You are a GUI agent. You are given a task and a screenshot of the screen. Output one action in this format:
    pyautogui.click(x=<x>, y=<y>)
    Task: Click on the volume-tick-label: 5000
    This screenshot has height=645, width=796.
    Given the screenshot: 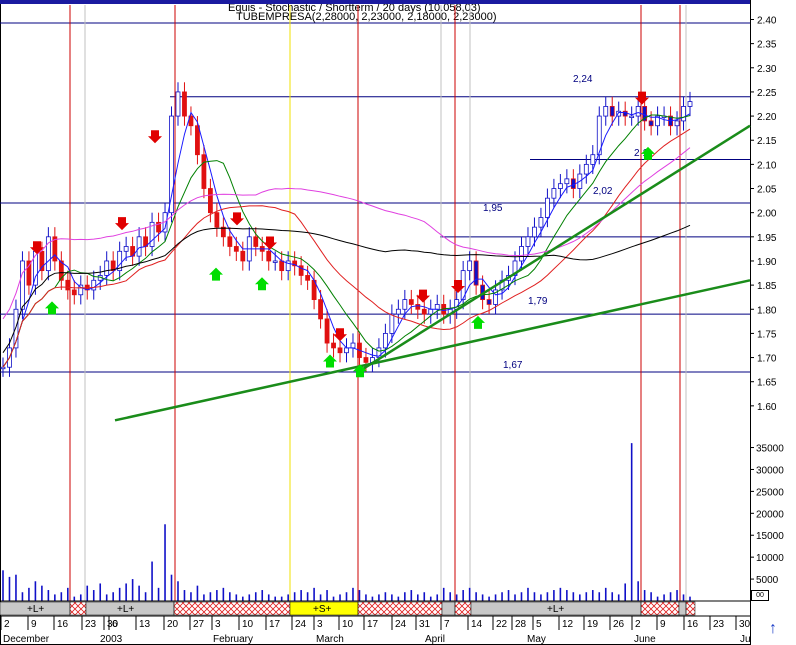 What is the action you would take?
    pyautogui.click(x=767, y=580)
    